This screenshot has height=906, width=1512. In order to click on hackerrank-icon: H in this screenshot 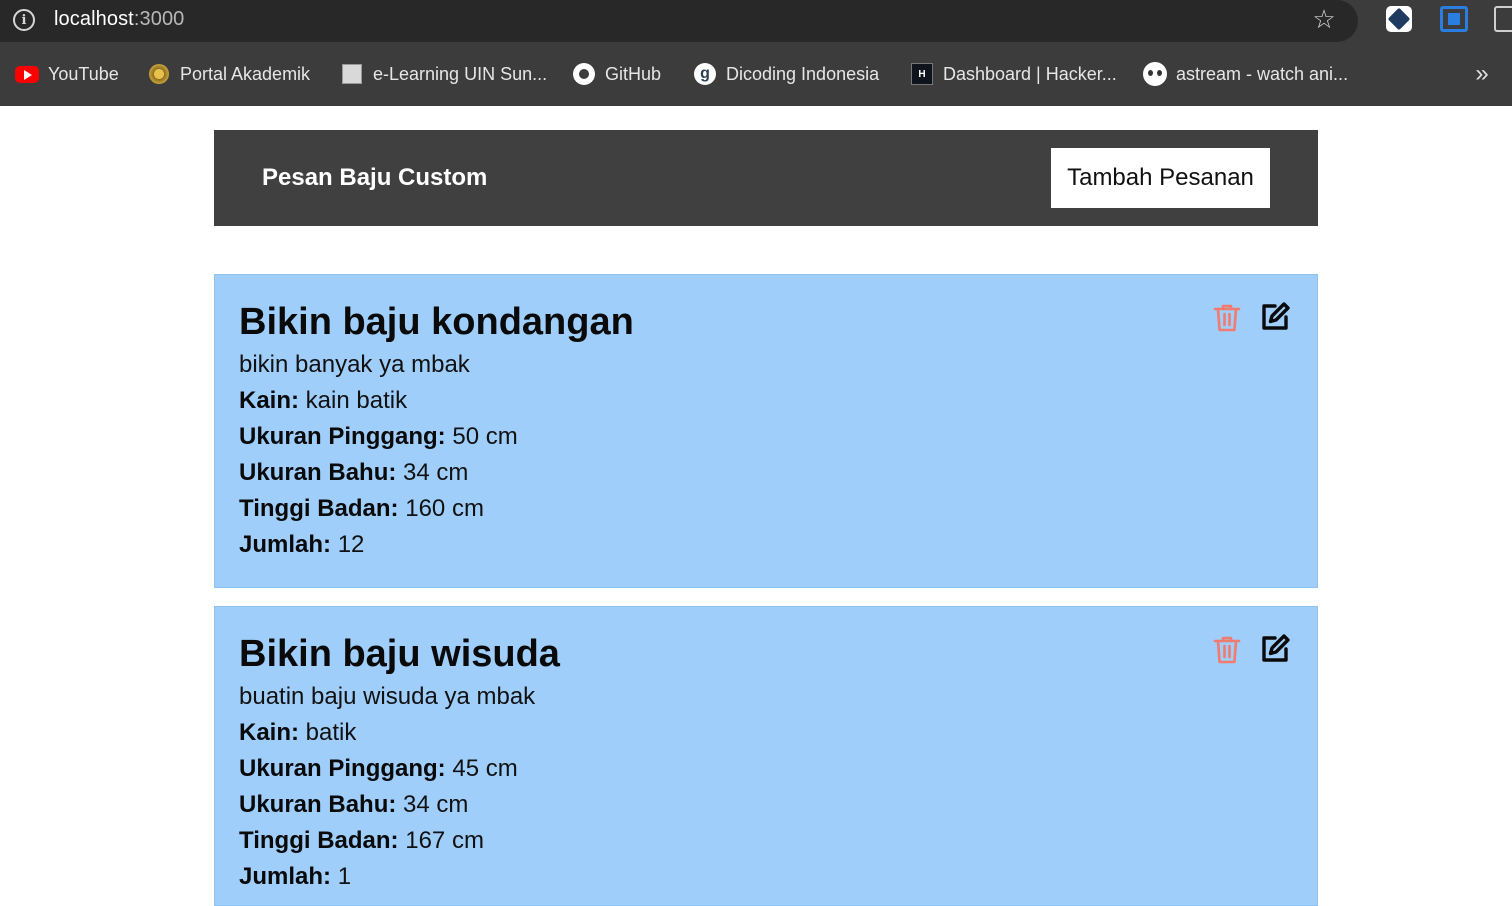, I will do `click(922, 74)`.